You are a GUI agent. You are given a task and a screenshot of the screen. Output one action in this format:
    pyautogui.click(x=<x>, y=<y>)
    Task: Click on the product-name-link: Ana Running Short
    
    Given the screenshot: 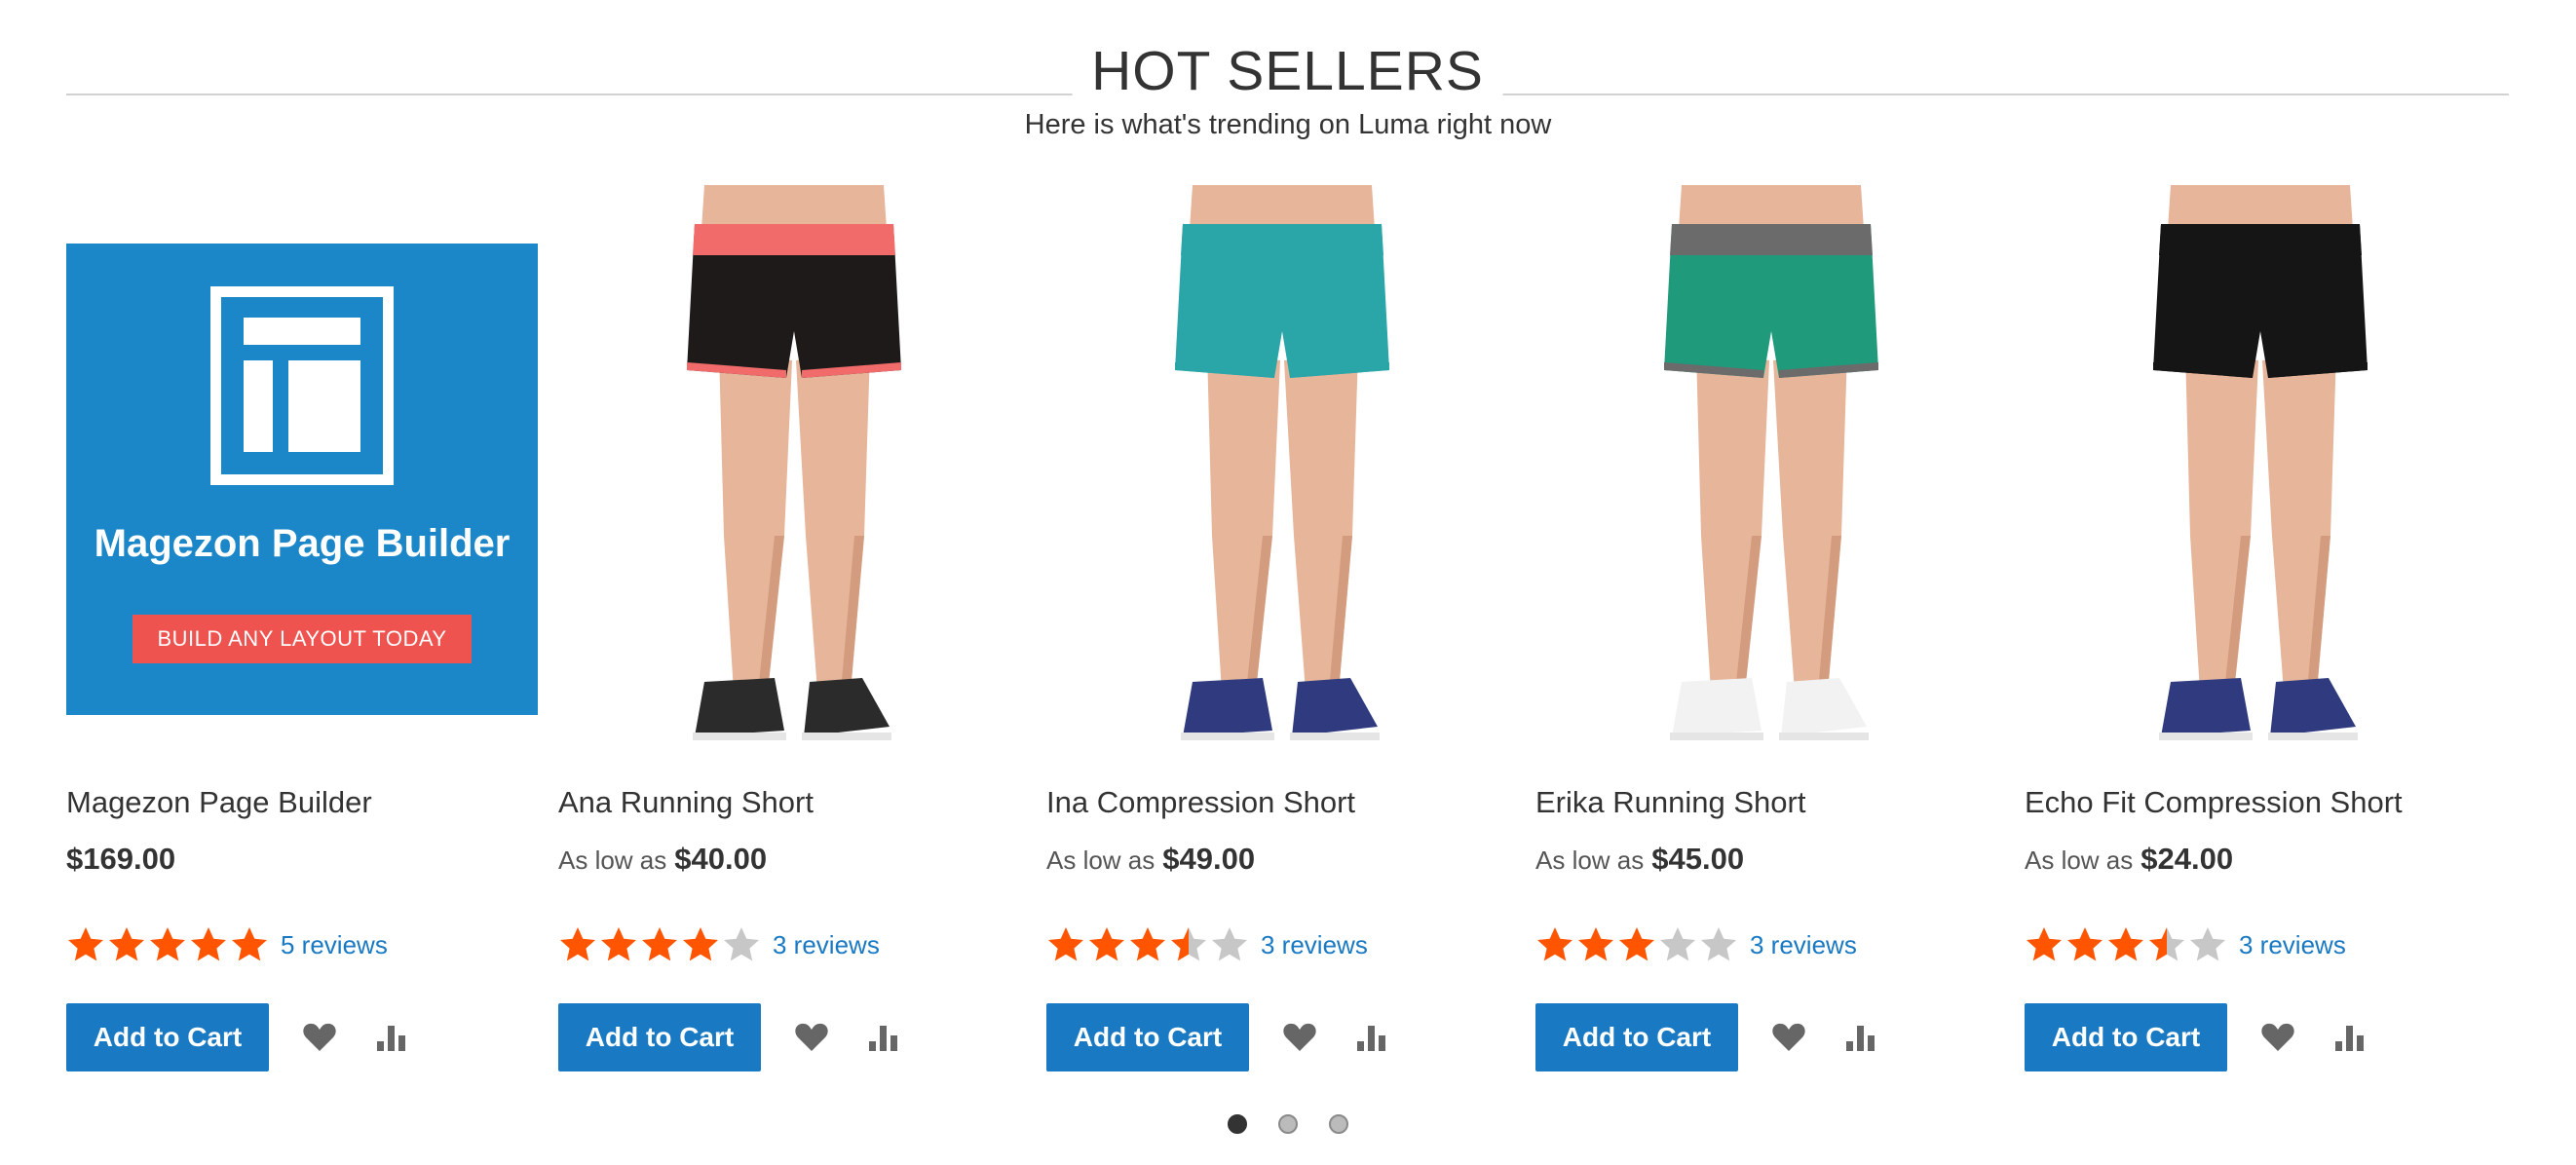 What is the action you would take?
    pyautogui.click(x=794, y=802)
    